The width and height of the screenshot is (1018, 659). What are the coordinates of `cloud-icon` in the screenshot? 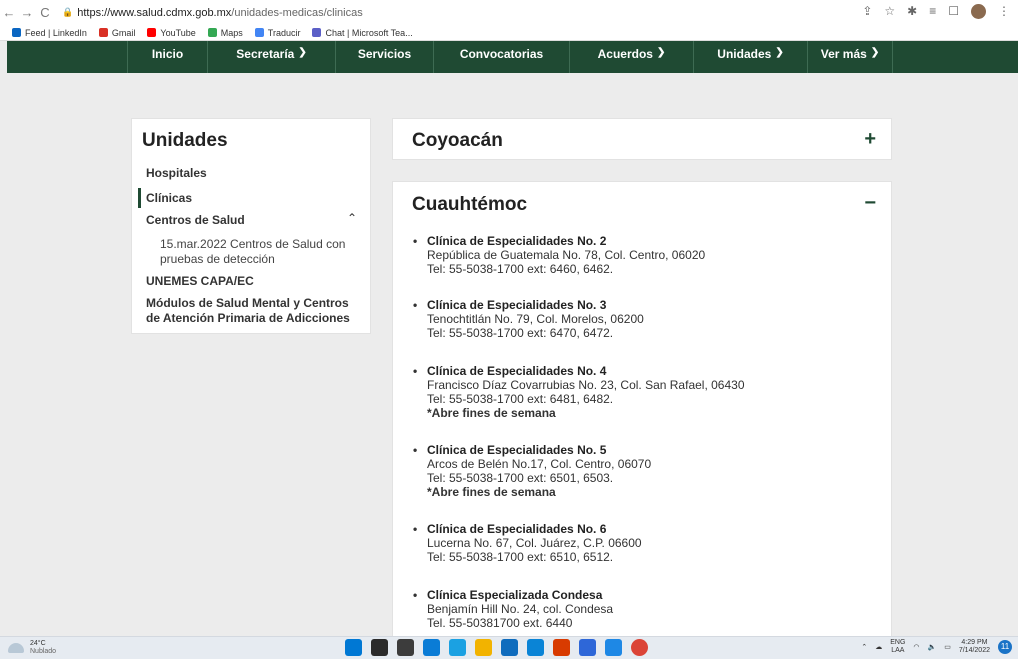 It's located at (16, 648).